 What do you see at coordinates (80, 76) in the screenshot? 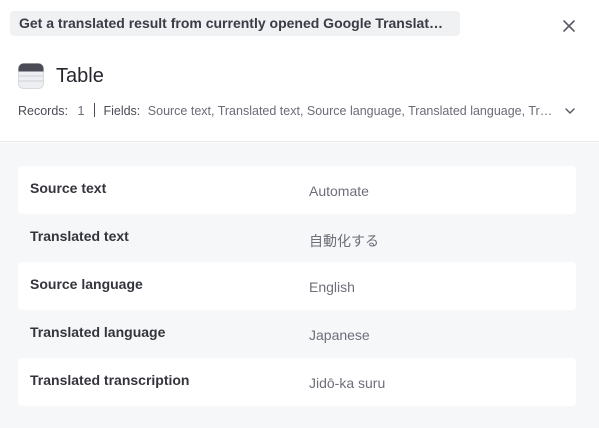
I see `table-title: Table` at bounding box center [80, 76].